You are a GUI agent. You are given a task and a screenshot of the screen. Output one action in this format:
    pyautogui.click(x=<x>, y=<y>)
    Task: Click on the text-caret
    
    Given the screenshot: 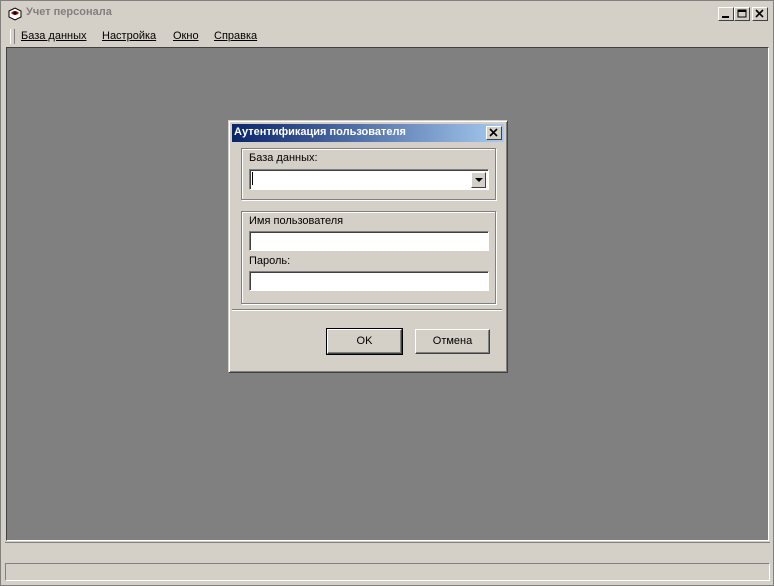 What is the action you would take?
    pyautogui.click(x=252, y=178)
    